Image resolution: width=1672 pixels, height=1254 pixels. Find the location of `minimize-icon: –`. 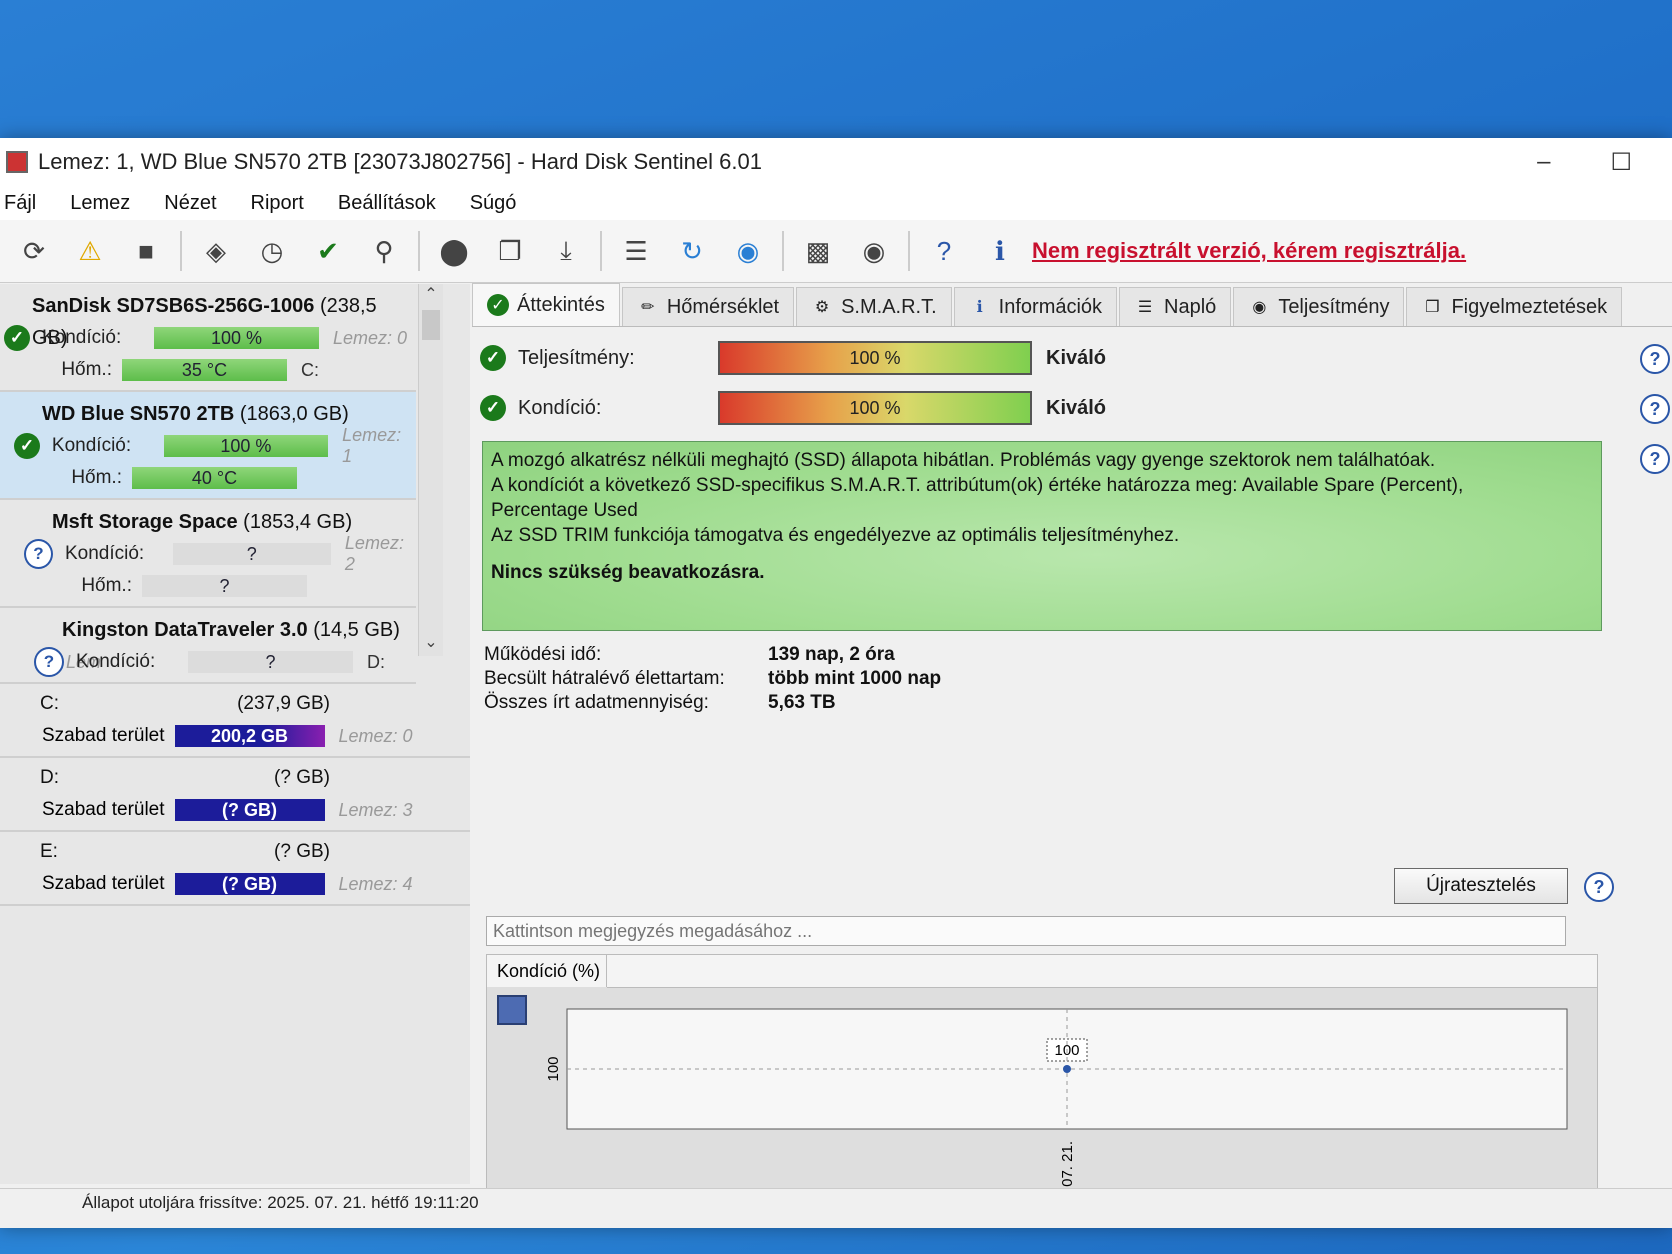

minimize-icon: – is located at coordinates (1543, 162).